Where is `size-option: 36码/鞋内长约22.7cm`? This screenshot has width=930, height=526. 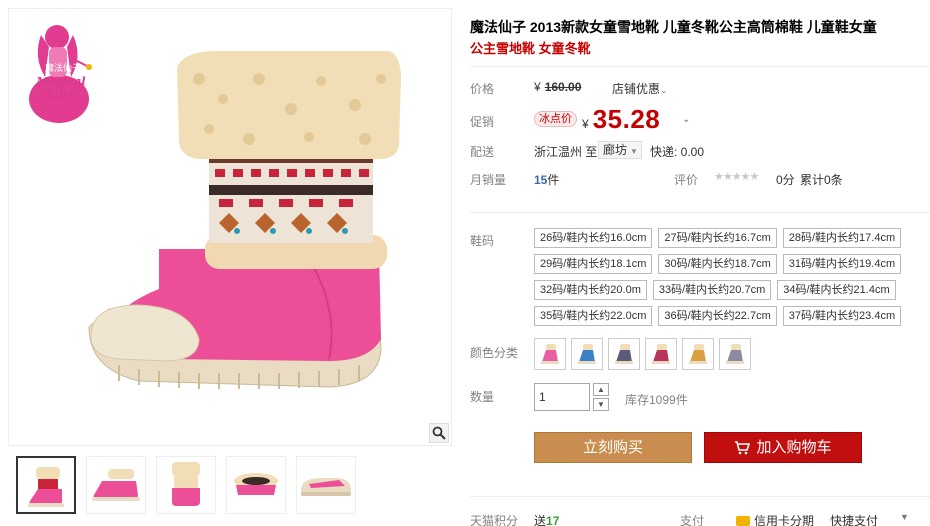
size-option: 36码/鞋内长约22.7cm is located at coordinates (717, 316).